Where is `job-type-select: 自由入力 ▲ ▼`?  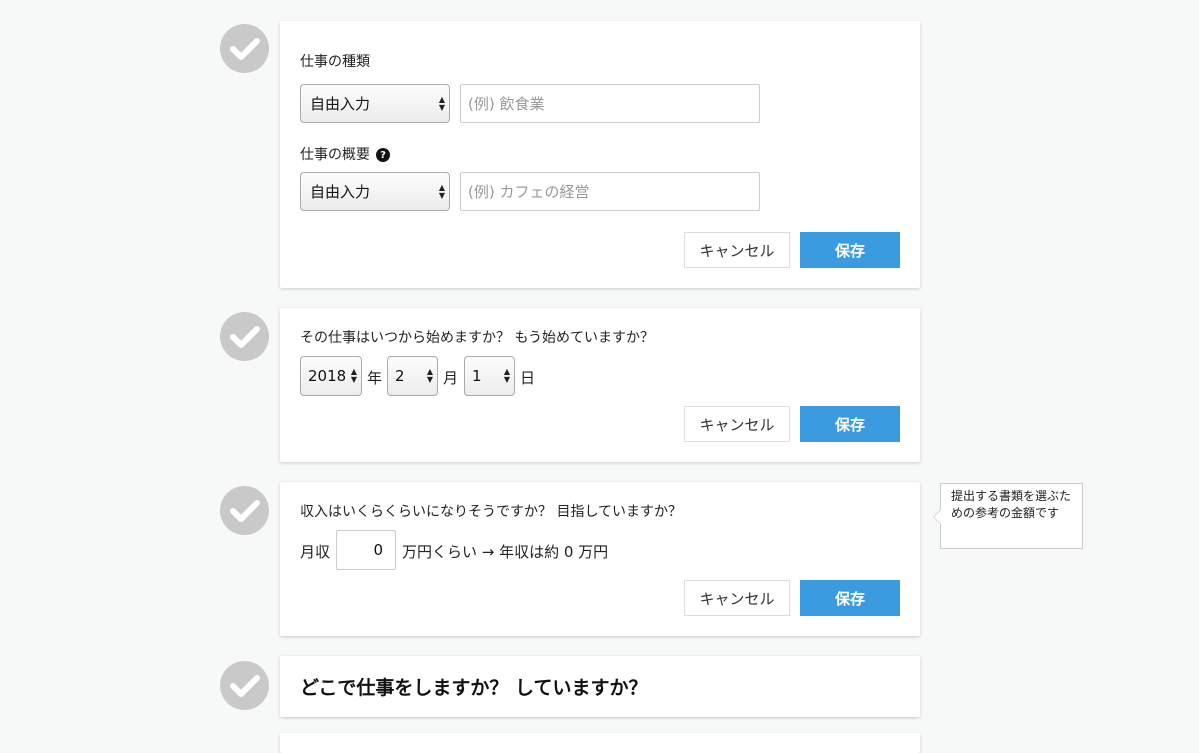
job-type-select: 自由入力 ▲ ▼ is located at coordinates (375, 103).